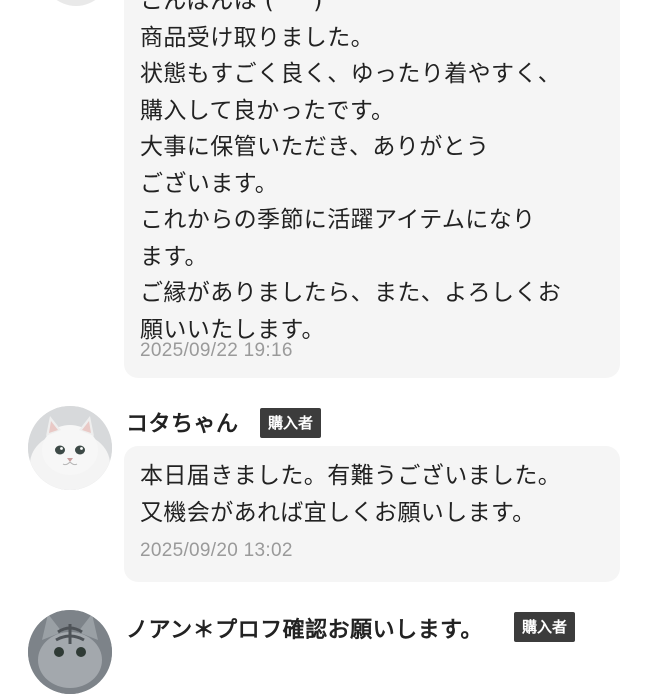 The height and width of the screenshot is (694, 648). Describe the element at coordinates (304, 628) in the screenshot. I see `reviewer-name: ノアン＊プロフ確認お願いします。` at that location.